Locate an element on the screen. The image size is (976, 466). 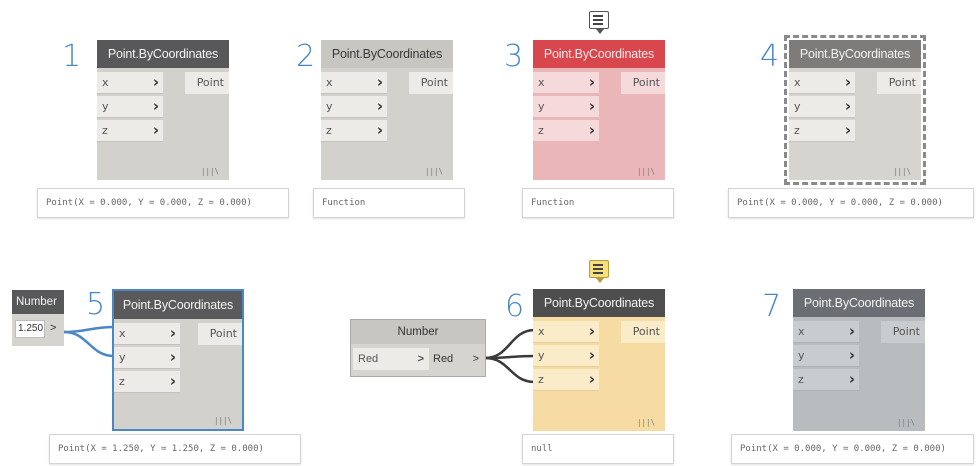
number-node-5: Number 1.250 > is located at coordinates (38, 318).